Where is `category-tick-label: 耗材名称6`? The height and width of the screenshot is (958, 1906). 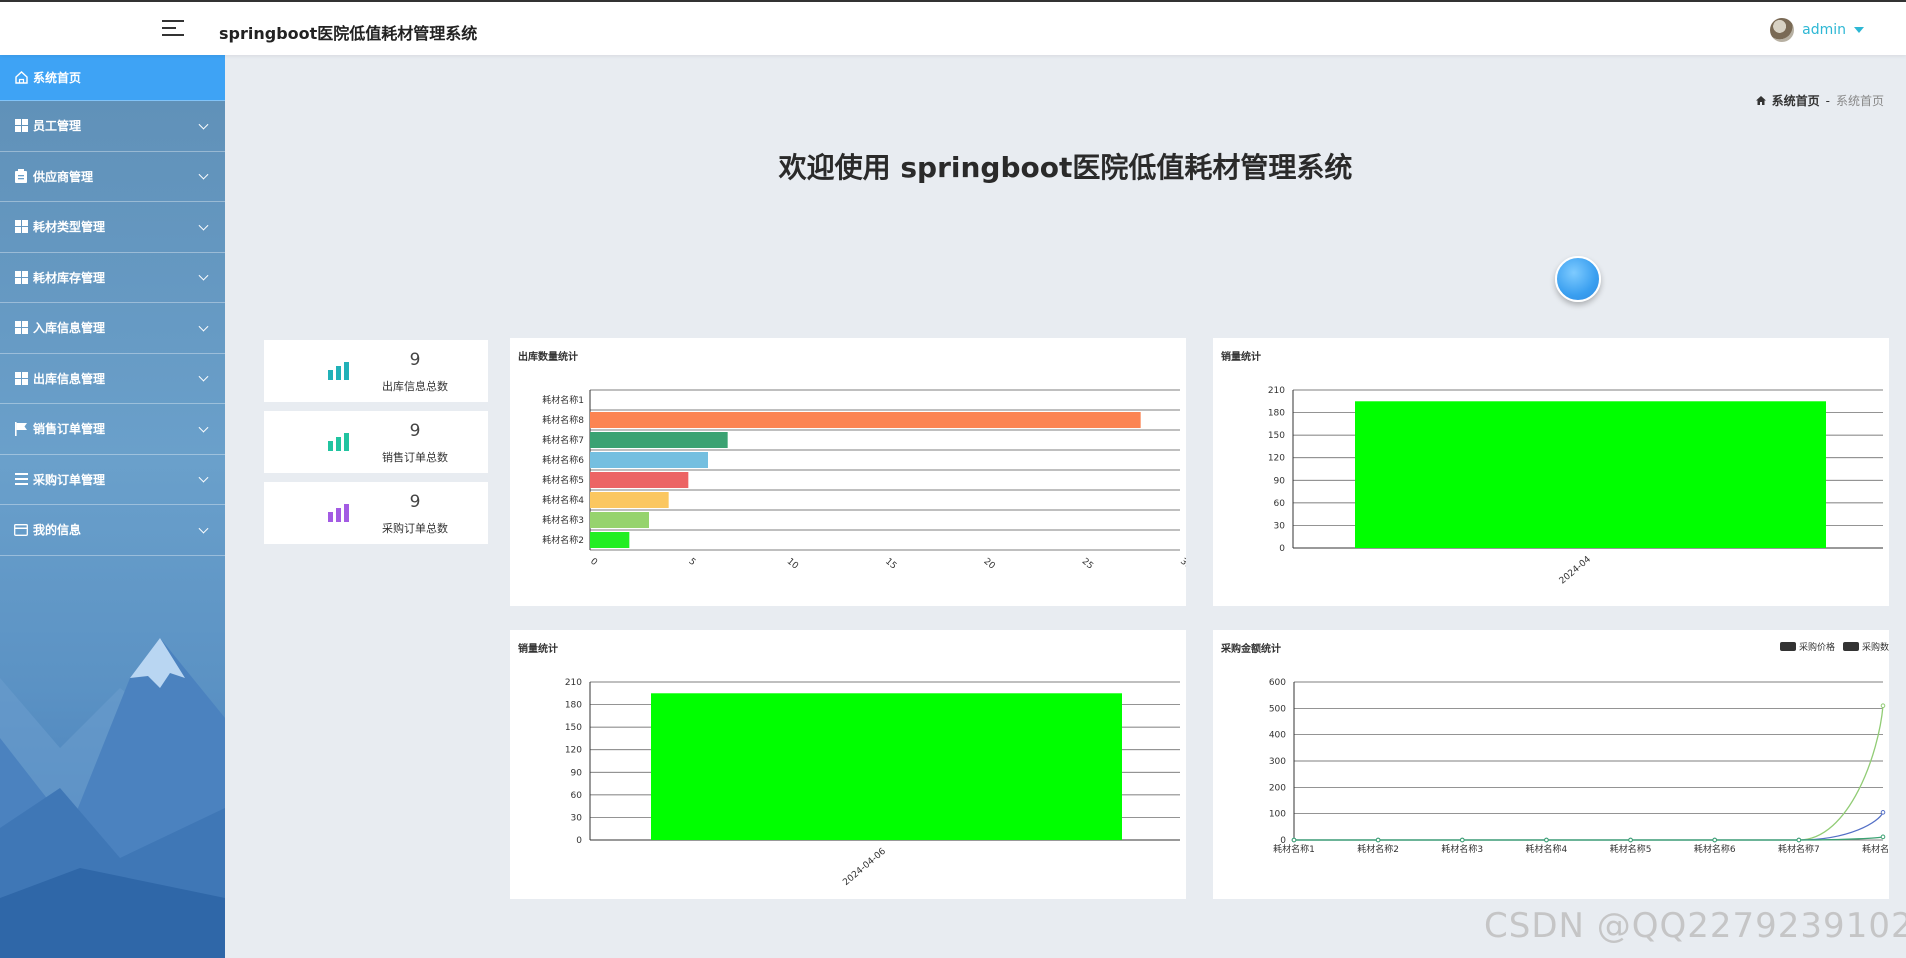
category-tick-label: 耗材名称6 is located at coordinates (563, 460).